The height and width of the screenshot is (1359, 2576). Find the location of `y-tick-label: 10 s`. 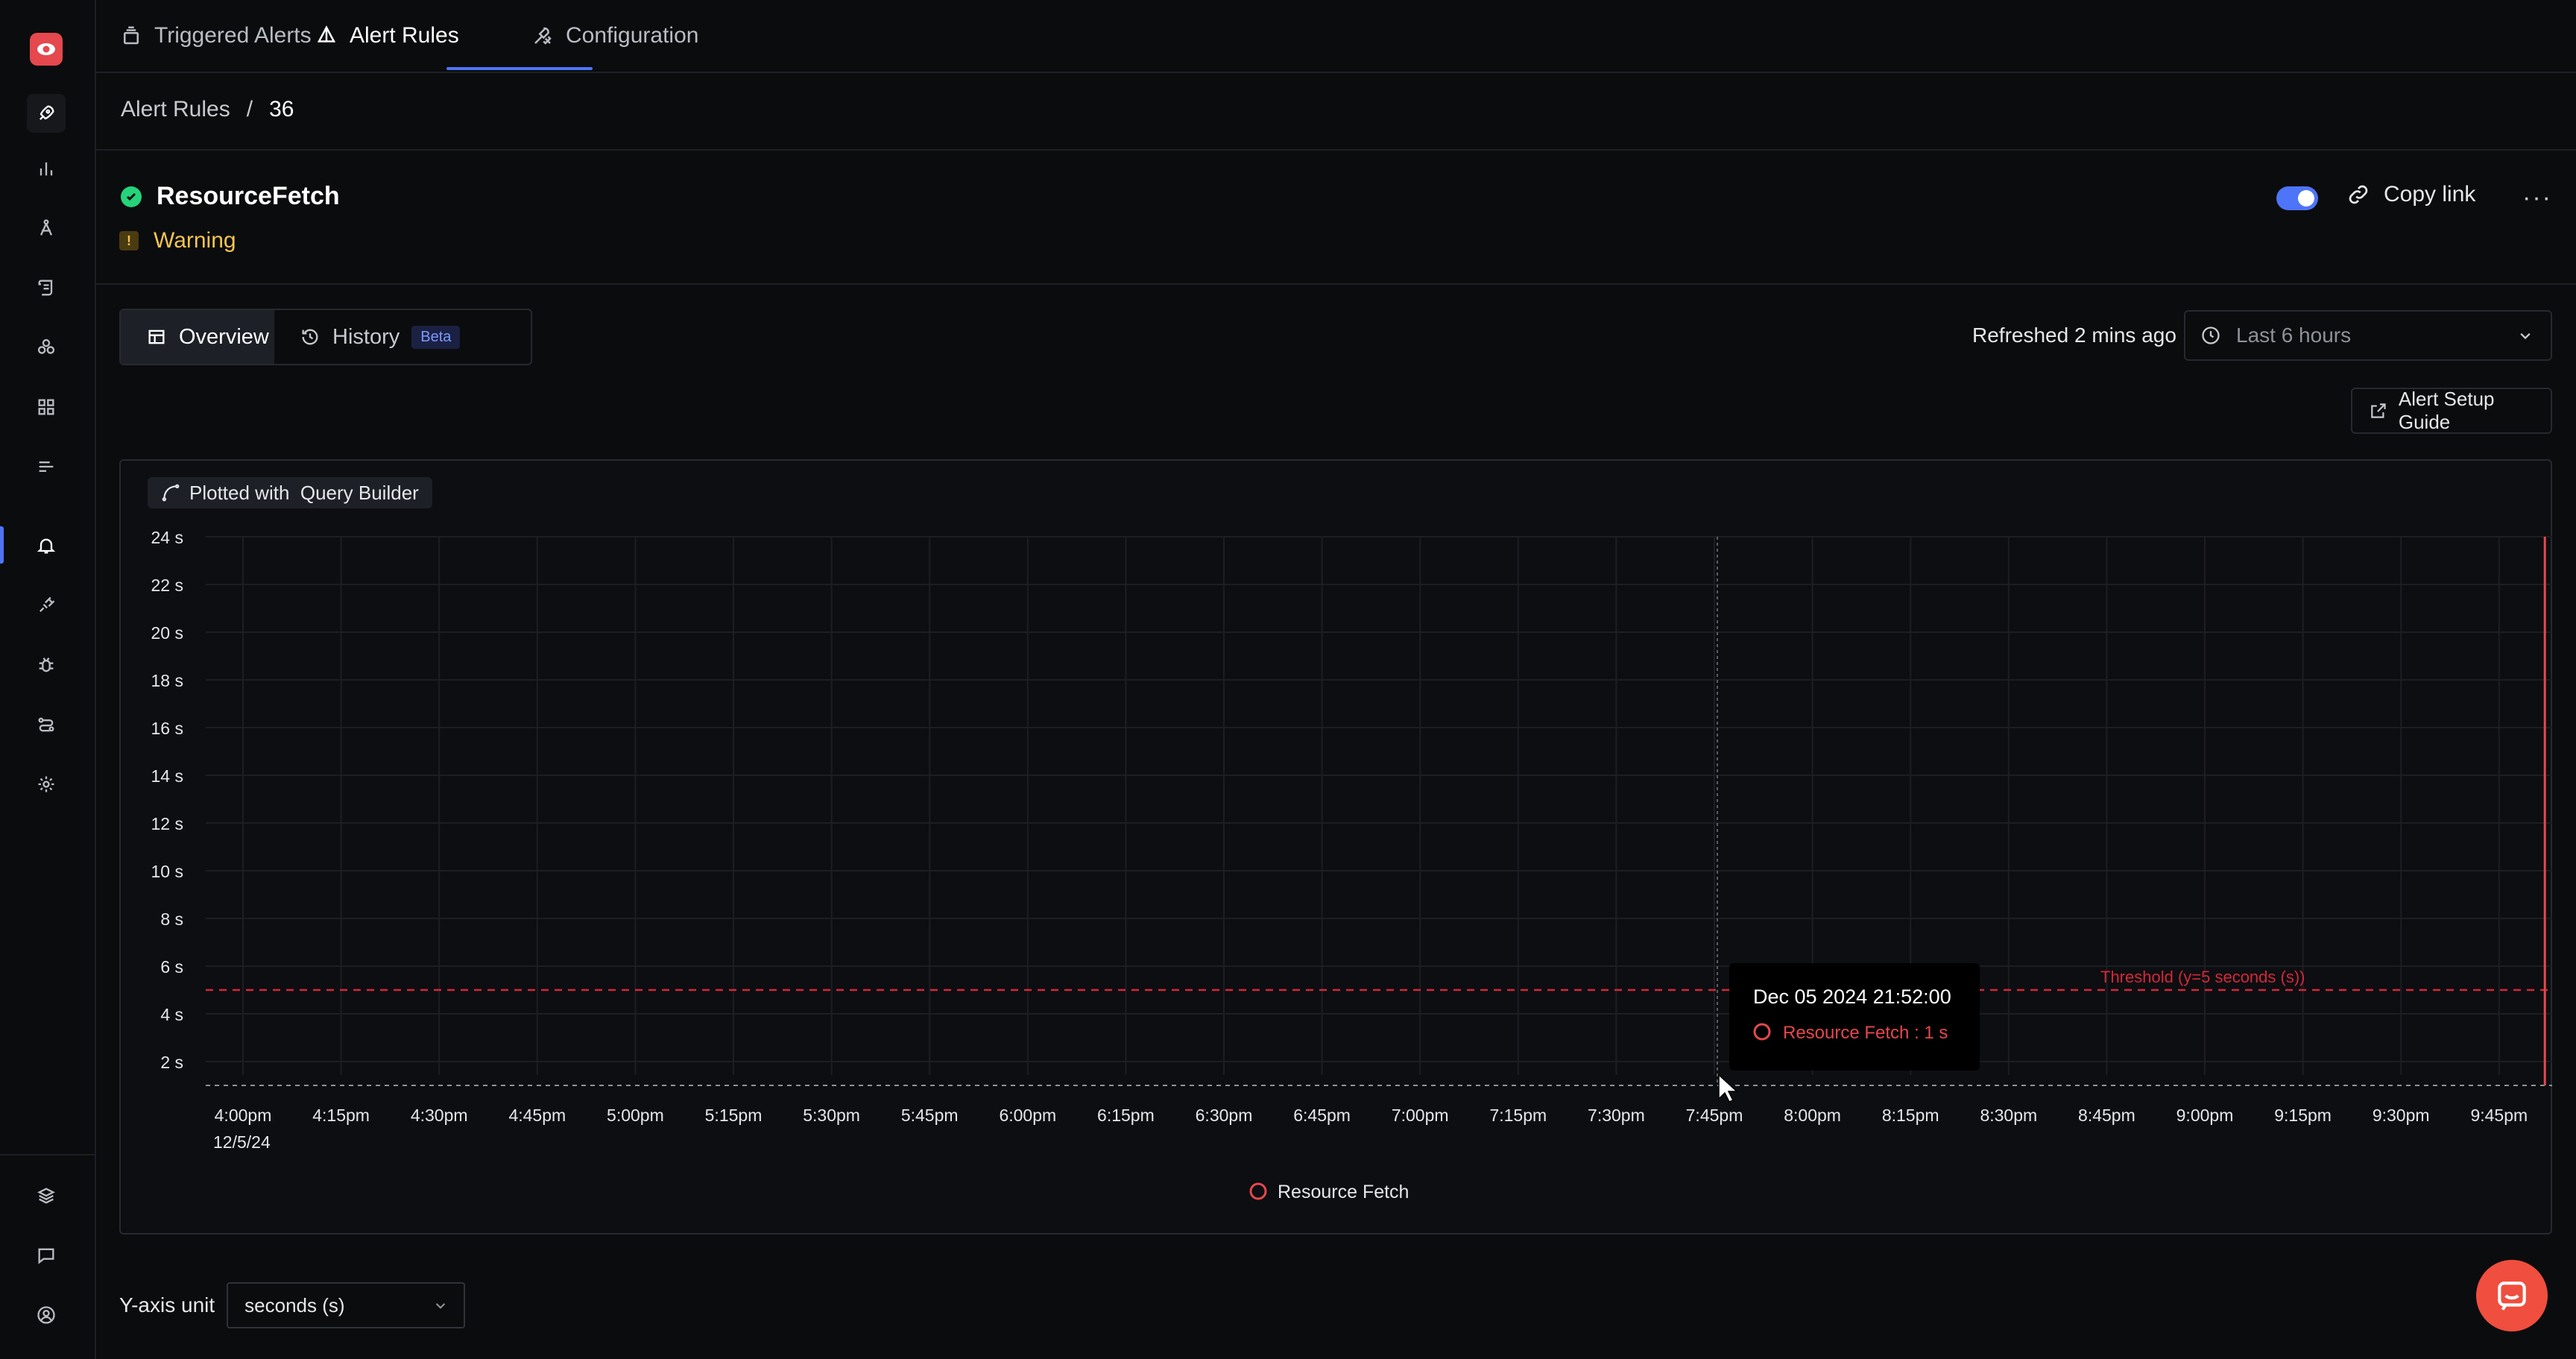

y-tick-label: 10 s is located at coordinates (167, 872).